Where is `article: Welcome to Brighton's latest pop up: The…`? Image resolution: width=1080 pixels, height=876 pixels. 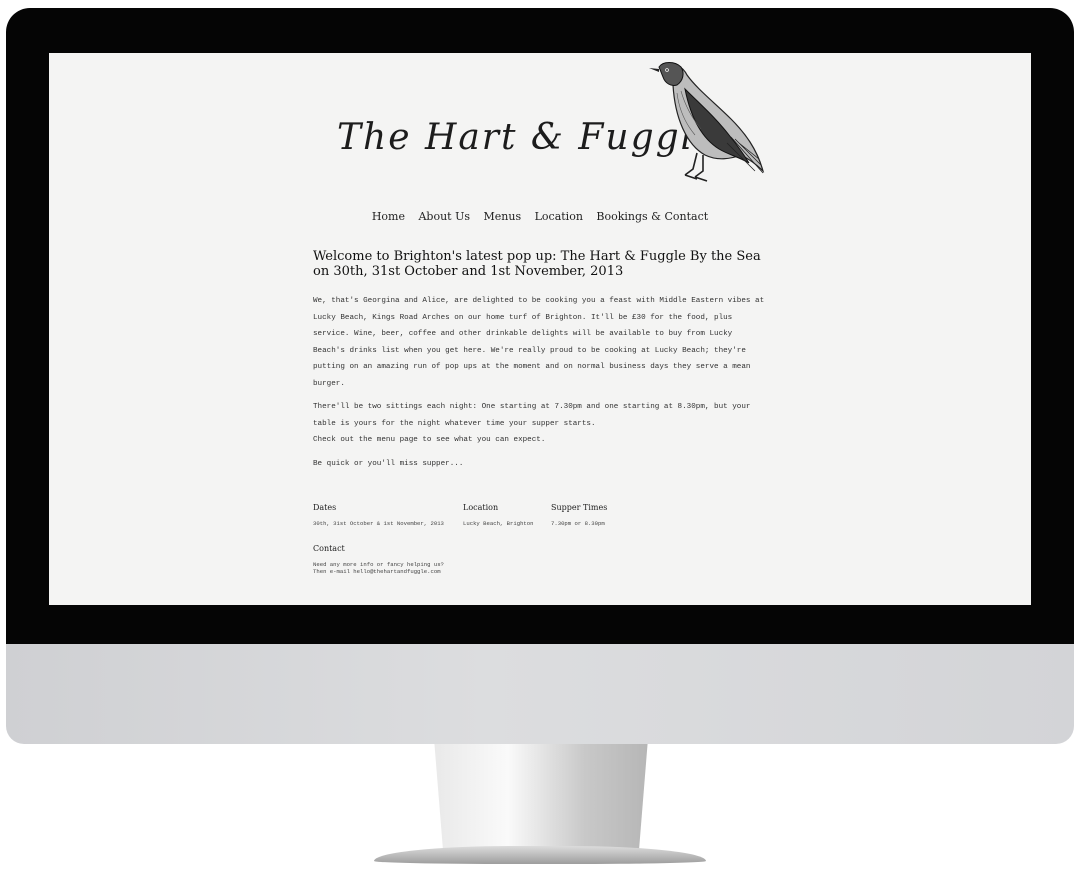
article: Welcome to Brighton's latest pop up: The… is located at coordinates (539, 364).